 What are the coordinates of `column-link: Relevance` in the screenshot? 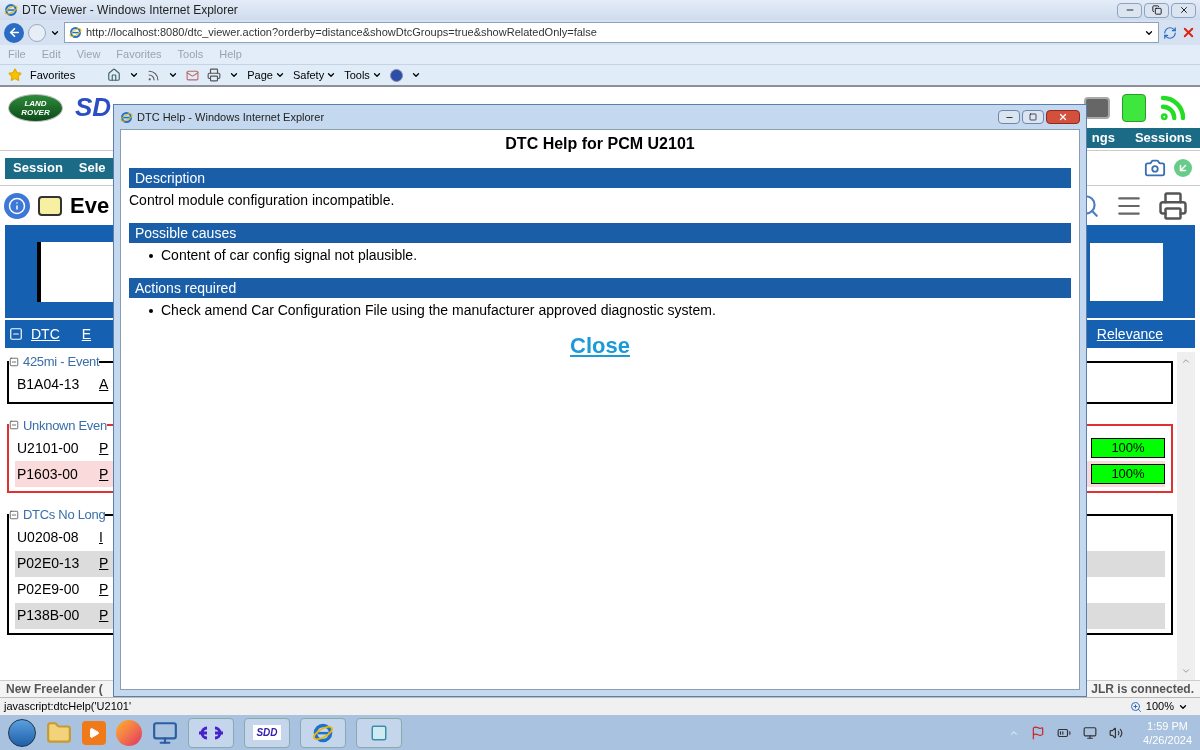 It's located at (1129, 334).